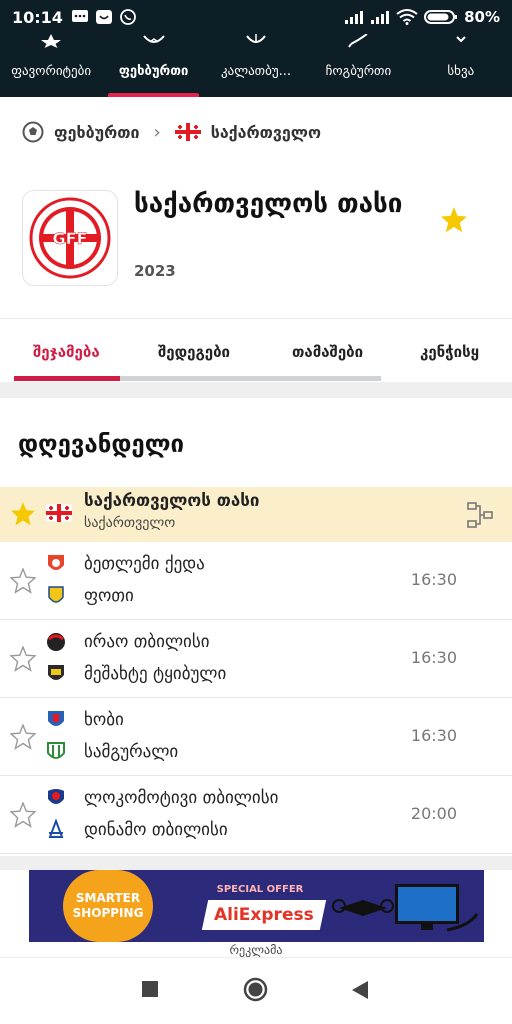 The height and width of the screenshot is (1024, 512). I want to click on favorite-star-button, so click(454, 222).